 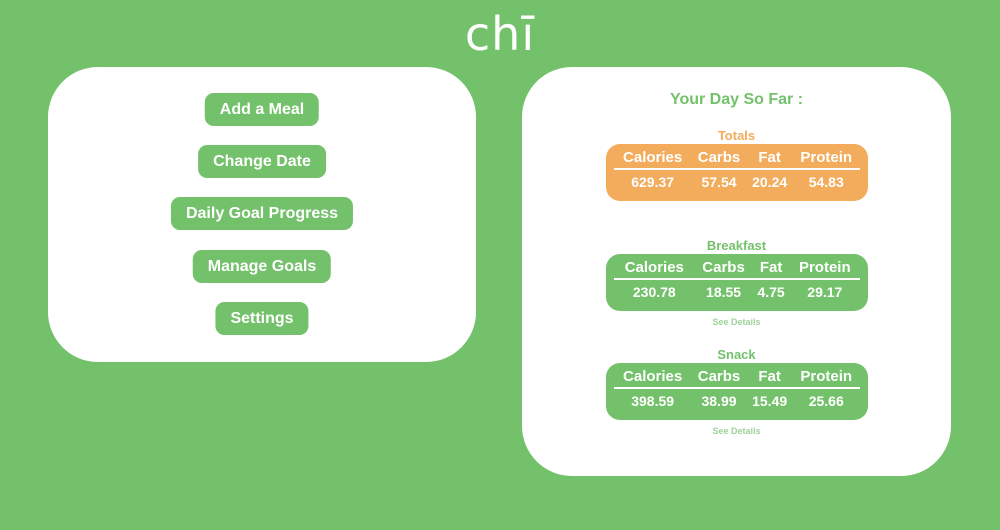 What do you see at coordinates (653, 182) in the screenshot?
I see `totals-calories: 629.37` at bounding box center [653, 182].